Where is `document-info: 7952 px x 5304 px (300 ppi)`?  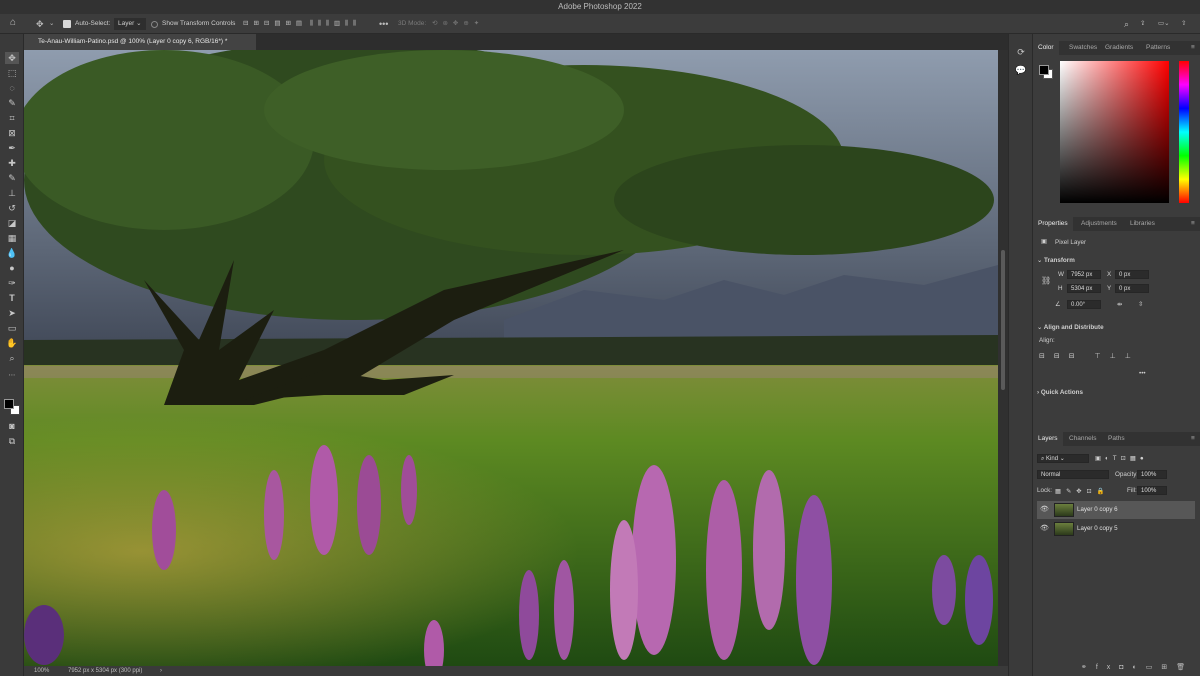 document-info: 7952 px x 5304 px (300 ppi) is located at coordinates (105, 671).